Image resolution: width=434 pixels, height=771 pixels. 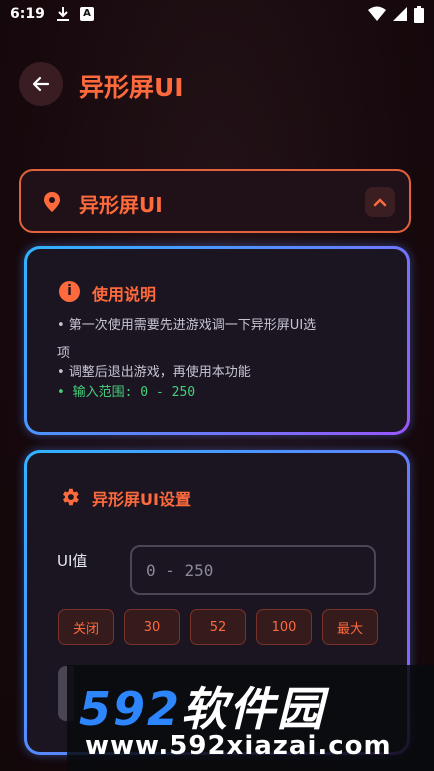 I want to click on watermark-brand-text: 软件园, so click(x=253, y=709).